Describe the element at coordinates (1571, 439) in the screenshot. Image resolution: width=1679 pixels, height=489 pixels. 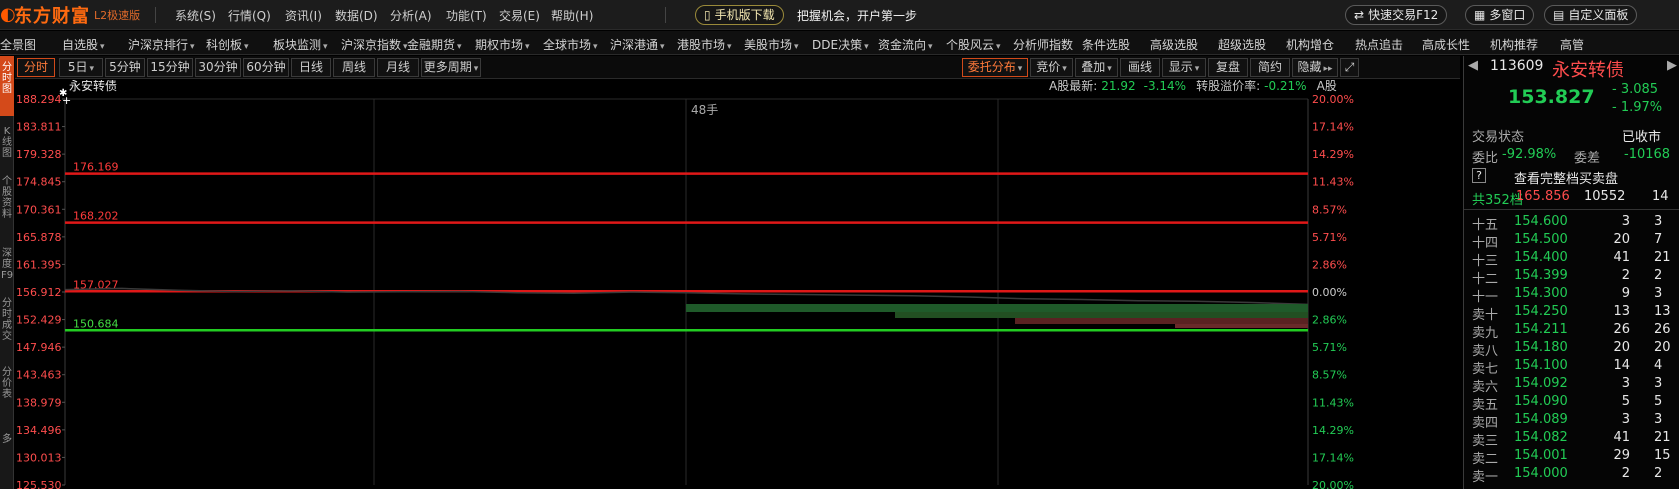
I see `ask-row: 卖三 154.082 41 21` at that location.